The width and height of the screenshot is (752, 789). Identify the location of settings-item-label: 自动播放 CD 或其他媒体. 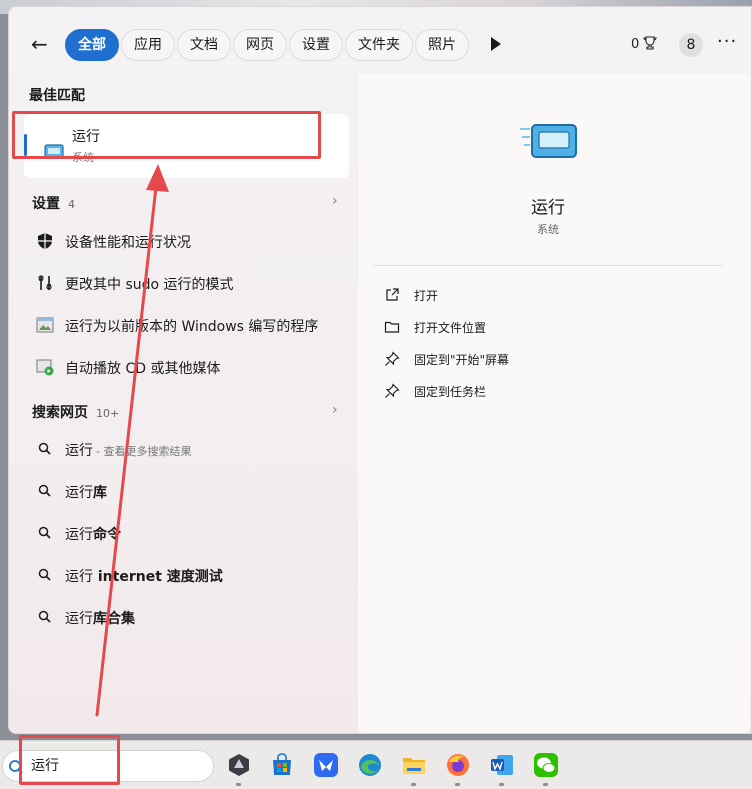
(143, 369).